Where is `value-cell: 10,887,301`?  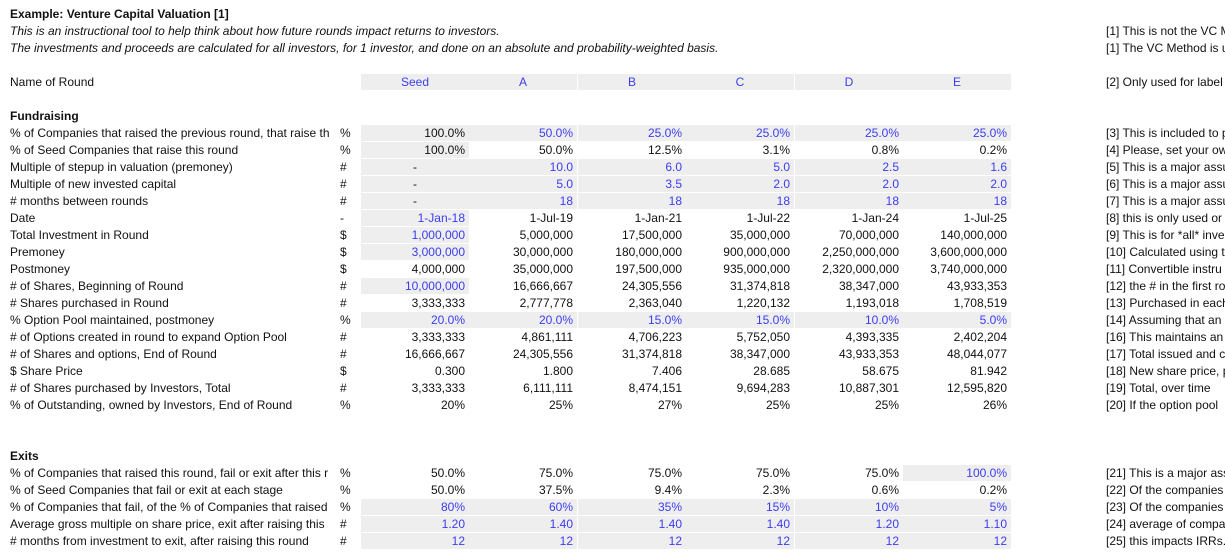
value-cell: 10,887,301 is located at coordinates (868, 388).